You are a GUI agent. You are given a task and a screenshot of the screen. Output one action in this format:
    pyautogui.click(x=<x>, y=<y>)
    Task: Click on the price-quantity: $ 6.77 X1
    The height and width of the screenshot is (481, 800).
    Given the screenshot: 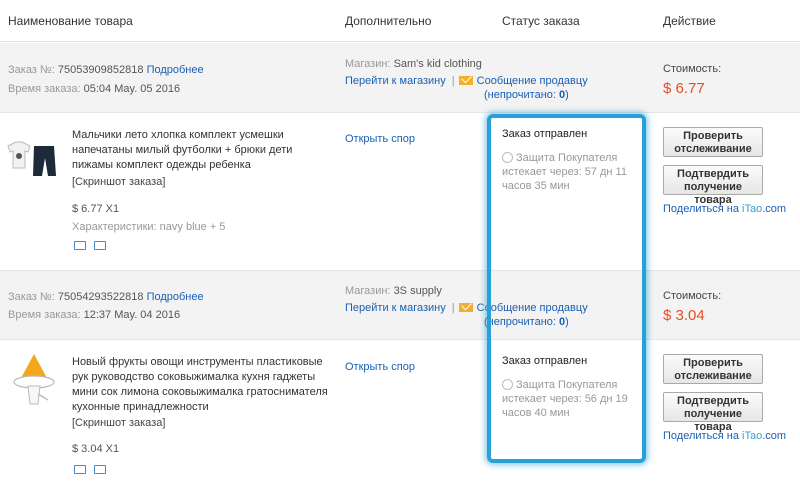 What is the action you would take?
    pyautogui.click(x=96, y=209)
    